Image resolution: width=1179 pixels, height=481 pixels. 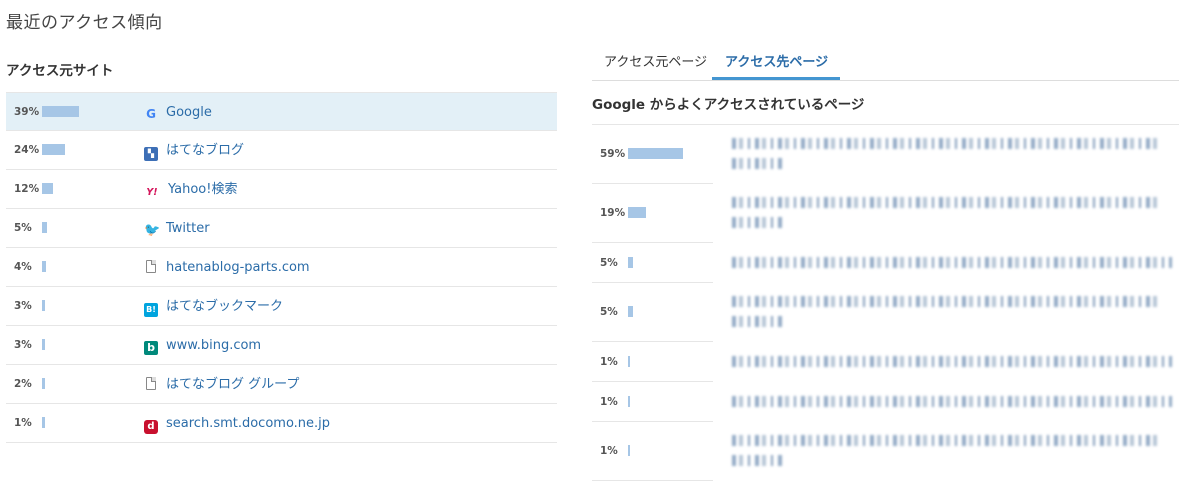 What do you see at coordinates (281, 228) in the screenshot?
I see `referrer-row: 5% 🐦 Twitter` at bounding box center [281, 228].